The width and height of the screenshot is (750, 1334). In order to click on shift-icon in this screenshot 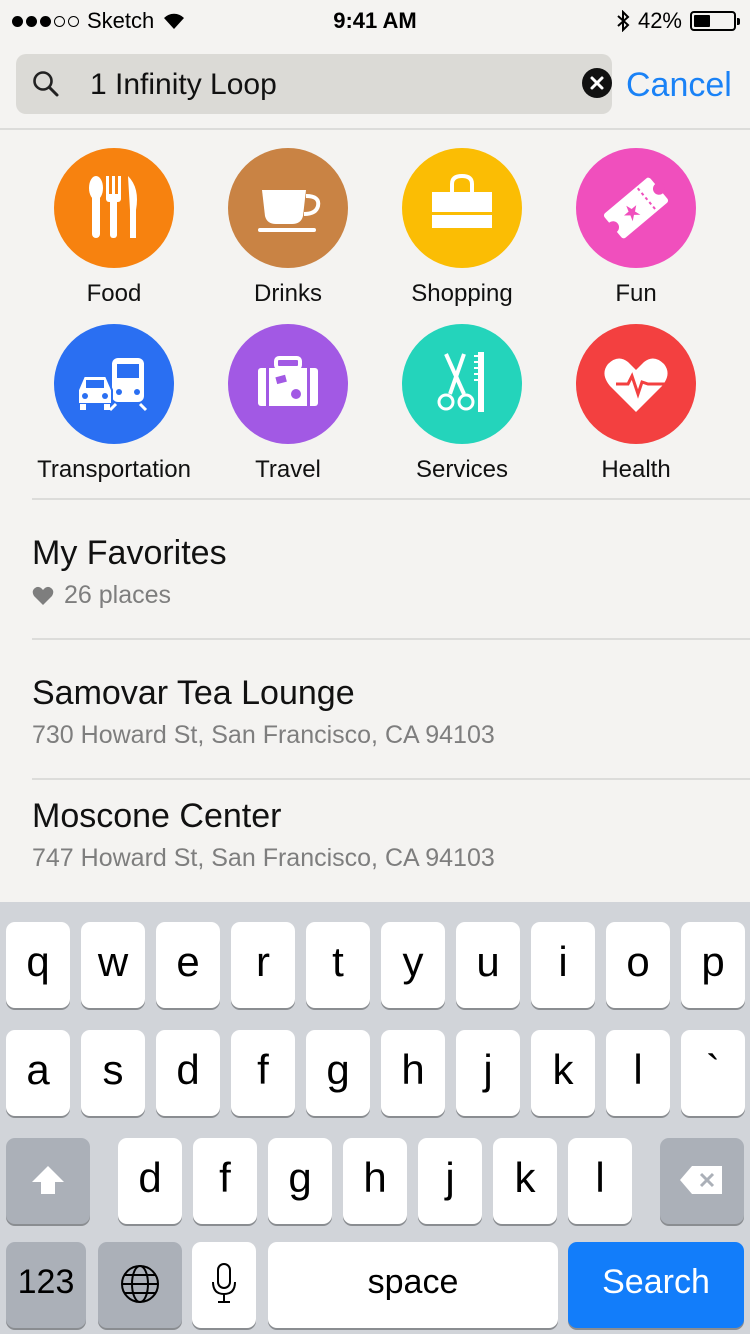, I will do `click(48, 1180)`.